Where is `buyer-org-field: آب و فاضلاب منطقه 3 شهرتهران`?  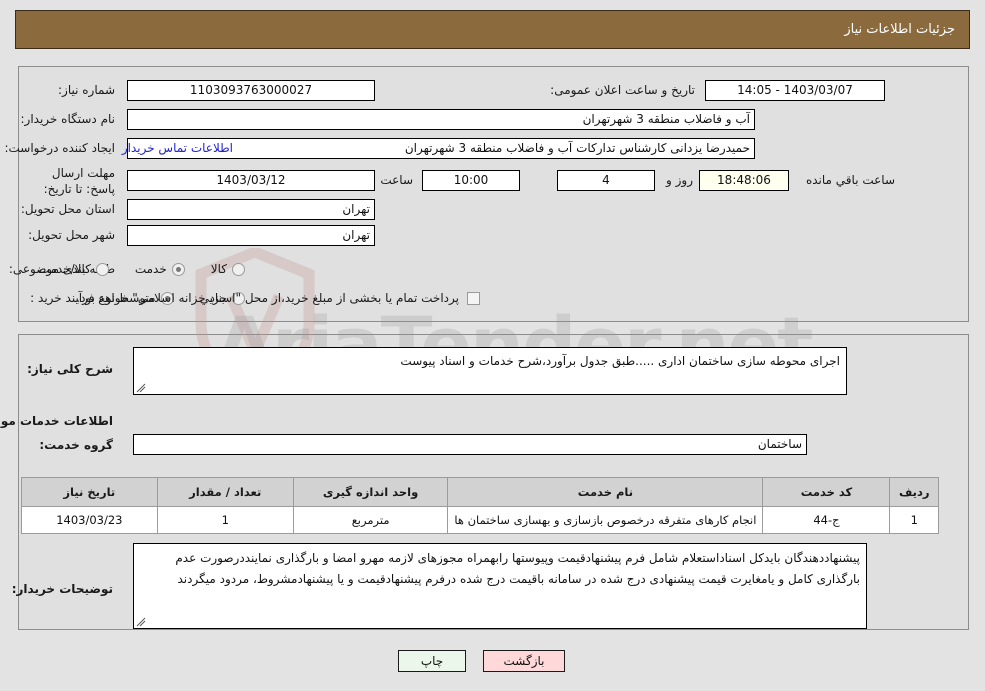 buyer-org-field: آب و فاضلاب منطقه 3 شهرتهران is located at coordinates (441, 119).